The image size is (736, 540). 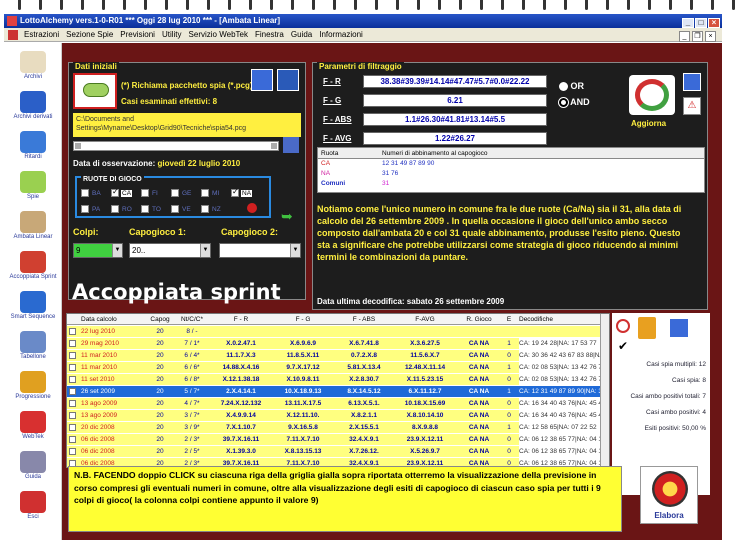 What do you see at coordinates (95, 91) in the screenshot?
I see `load-pack-button` at bounding box center [95, 91].